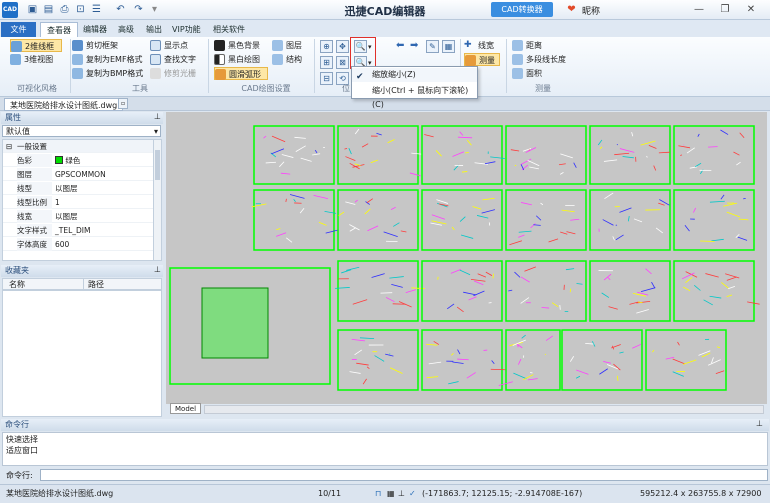 The height and width of the screenshot is (503, 770). What do you see at coordinates (173, 73) in the screenshot?
I see `trim-raster-button: 修剪光栅` at bounding box center [173, 73].